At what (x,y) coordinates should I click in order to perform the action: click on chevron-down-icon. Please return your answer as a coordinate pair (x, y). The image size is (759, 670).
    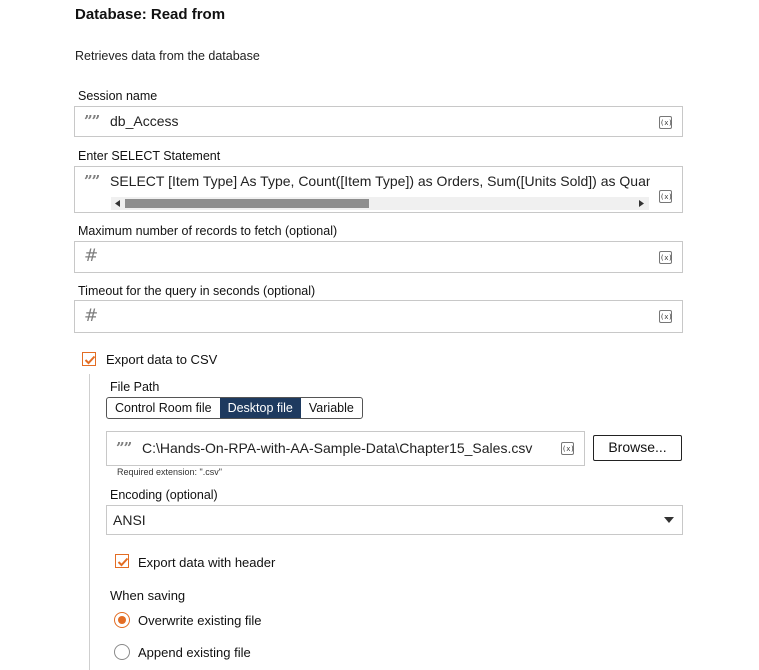
    Looking at the image, I should click on (669, 520).